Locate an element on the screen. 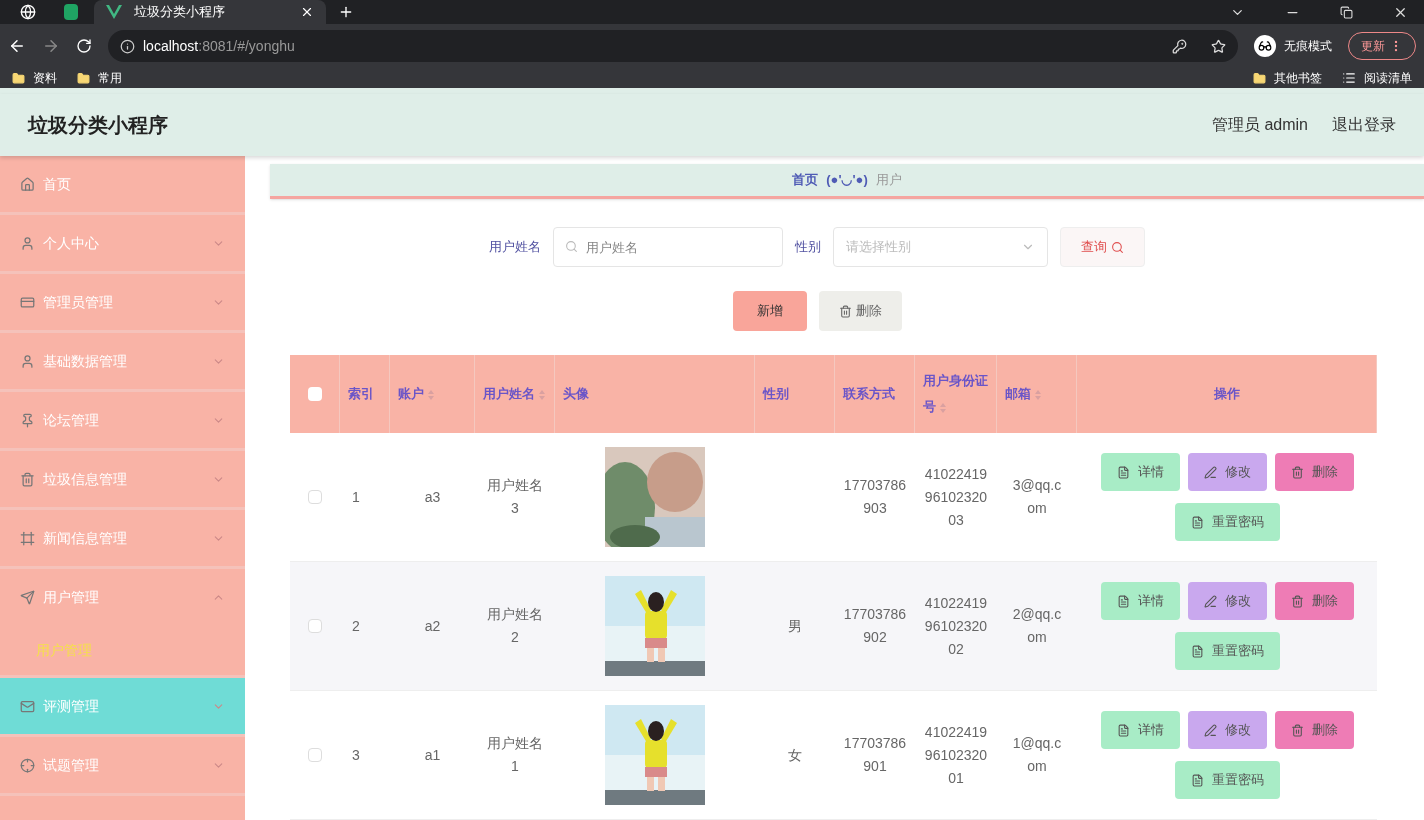 The height and width of the screenshot is (820, 1424). breadcrumb-home-link: 首页 is located at coordinates (805, 180).